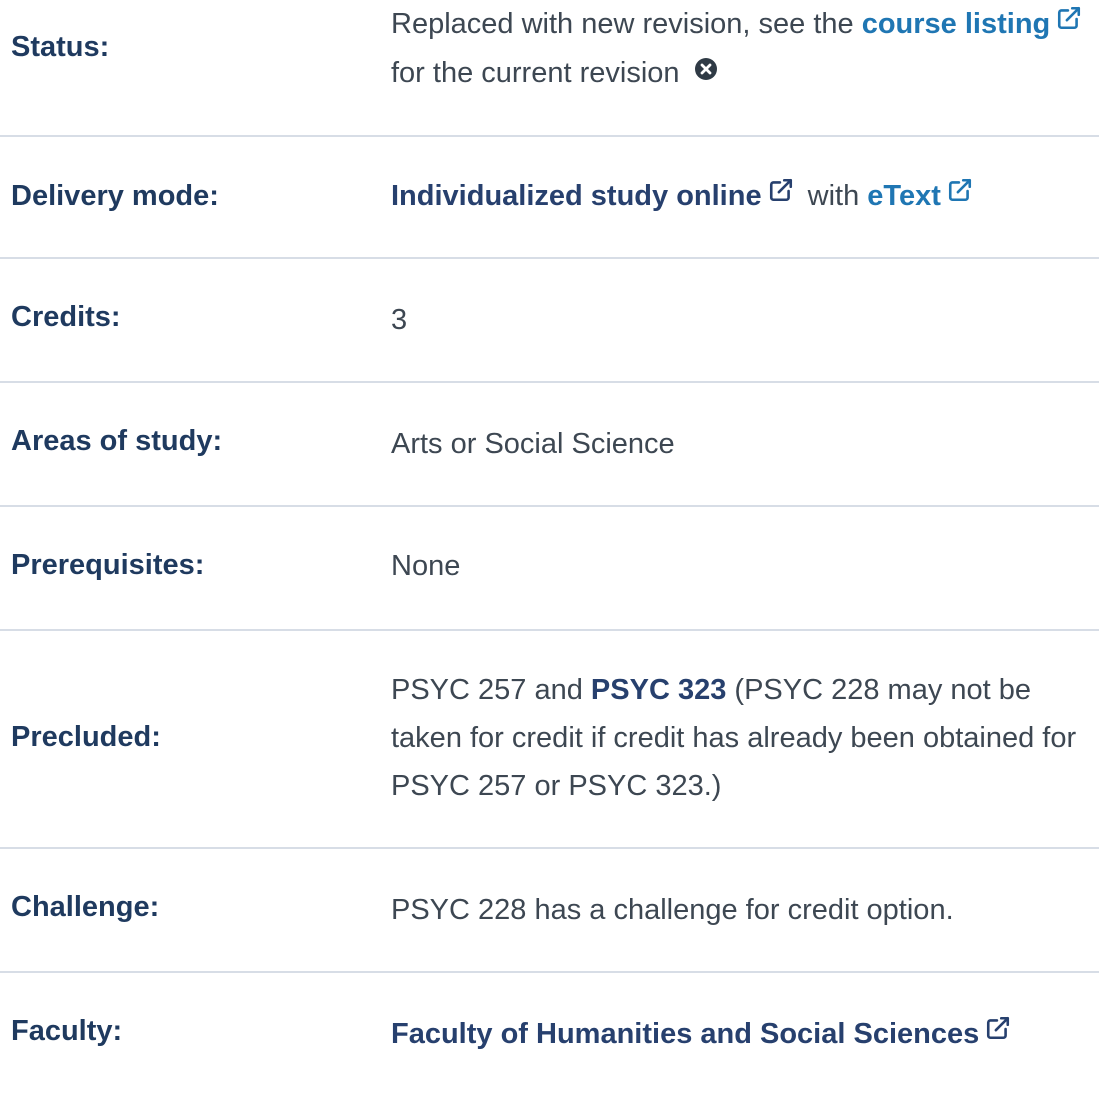  I want to click on individualized-study-link: Individualized study online, so click(595, 195).